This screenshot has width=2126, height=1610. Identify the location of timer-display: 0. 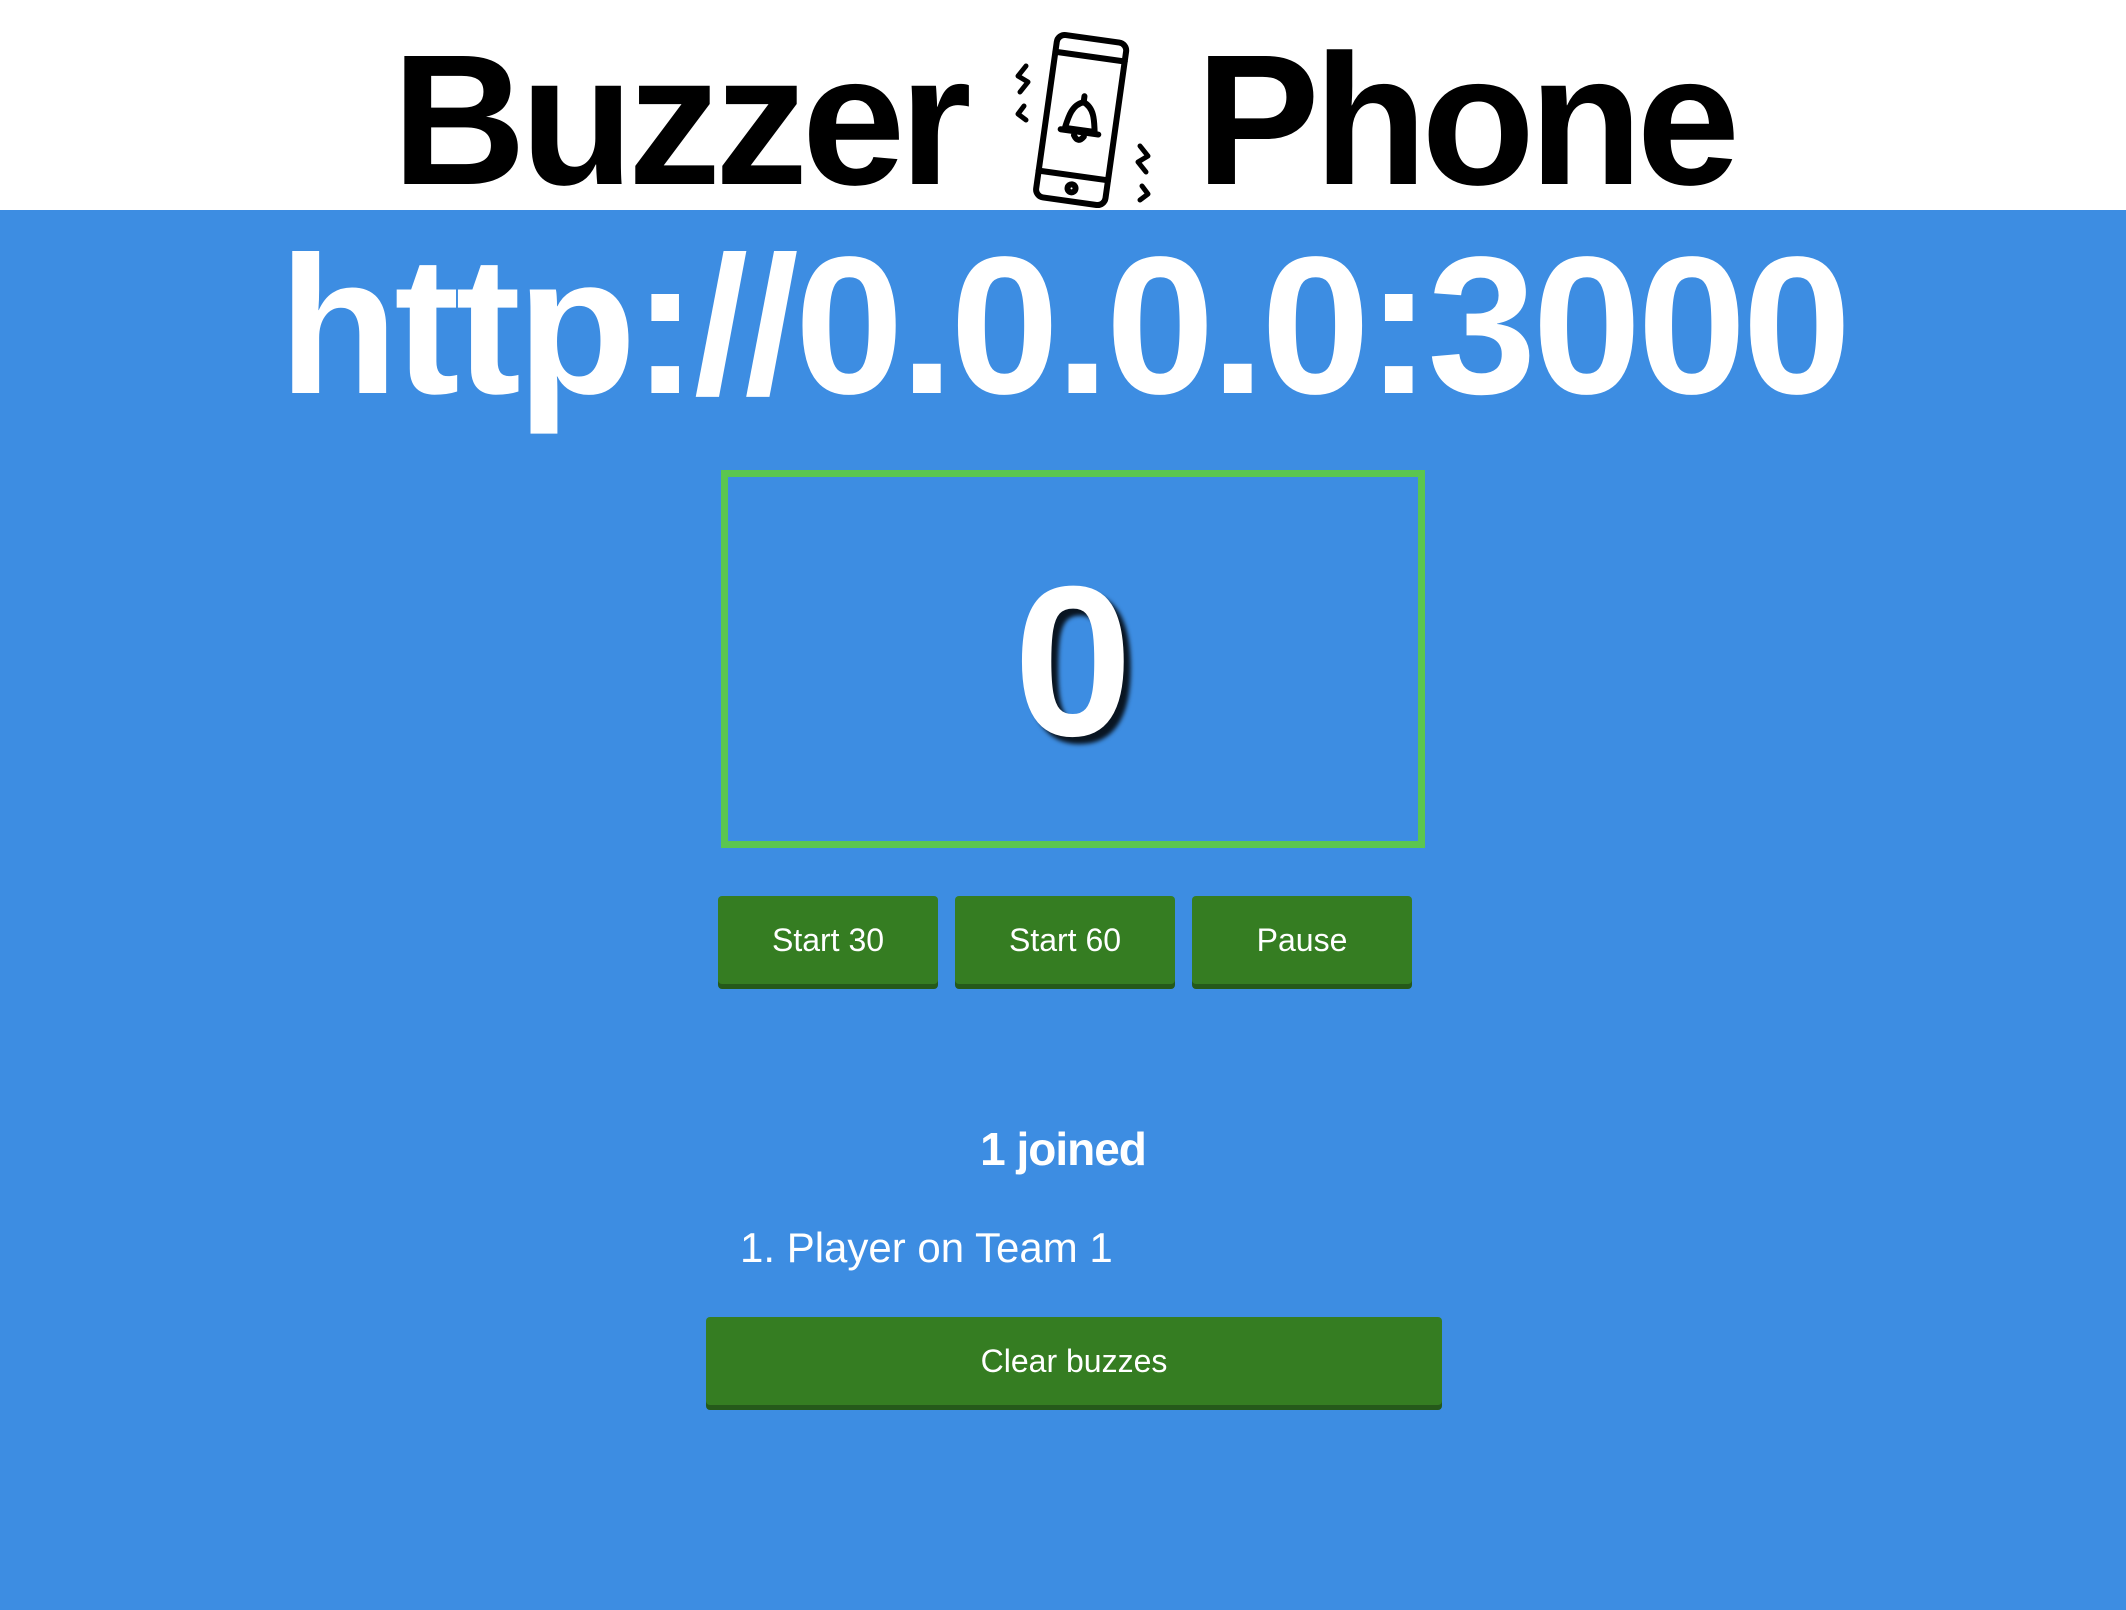
(1073, 659).